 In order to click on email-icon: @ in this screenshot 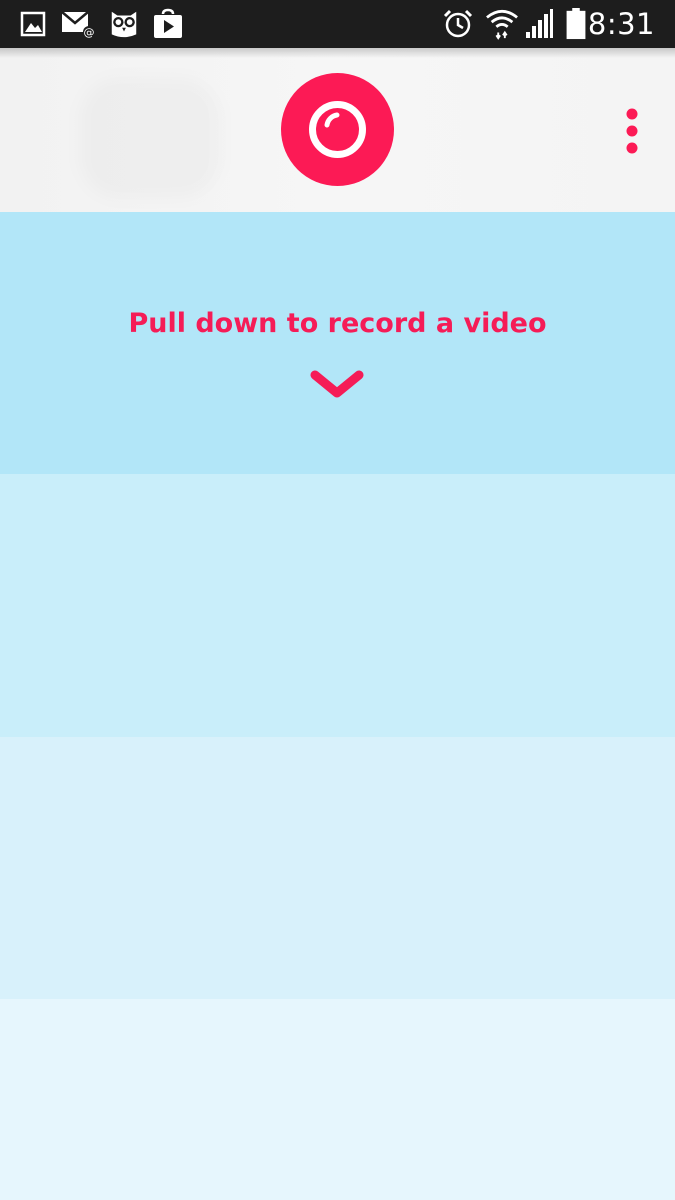, I will do `click(78, 25)`.